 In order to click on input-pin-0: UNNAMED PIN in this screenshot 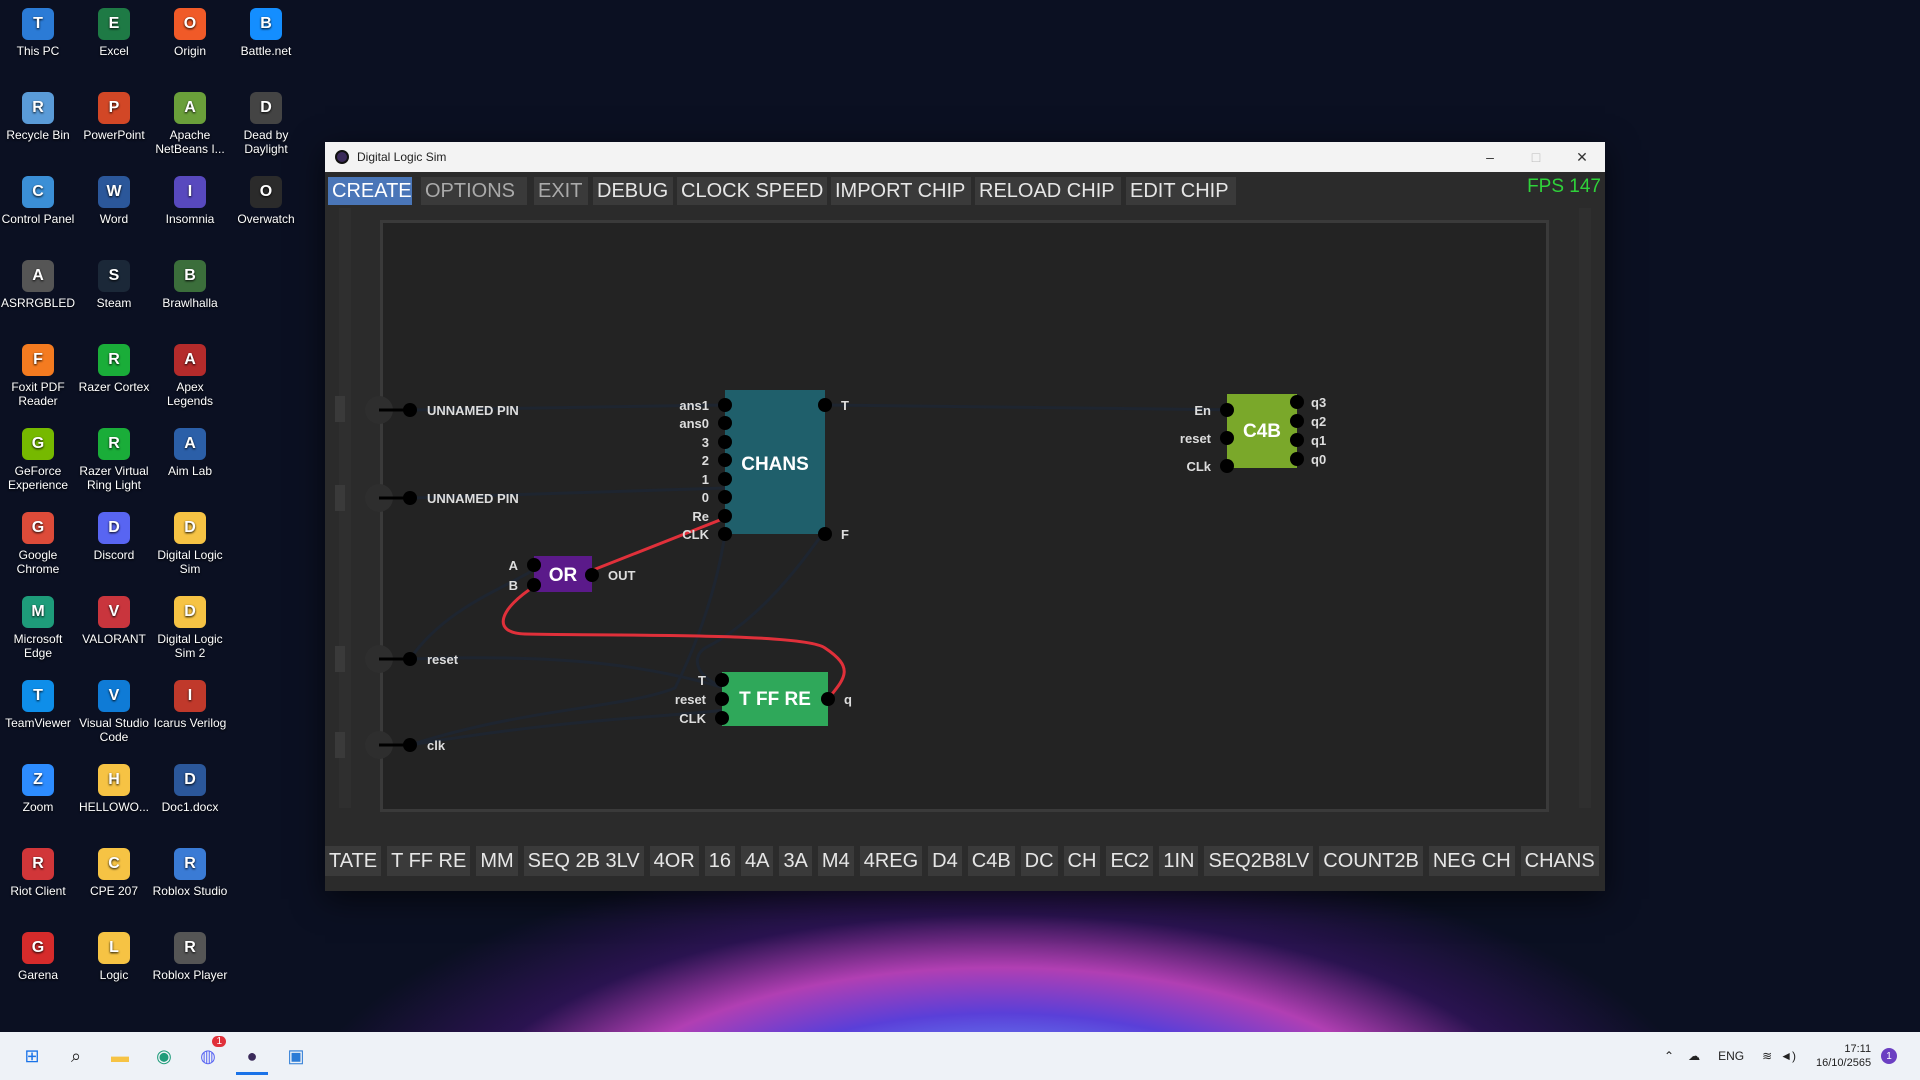, I will do `click(427, 410)`.